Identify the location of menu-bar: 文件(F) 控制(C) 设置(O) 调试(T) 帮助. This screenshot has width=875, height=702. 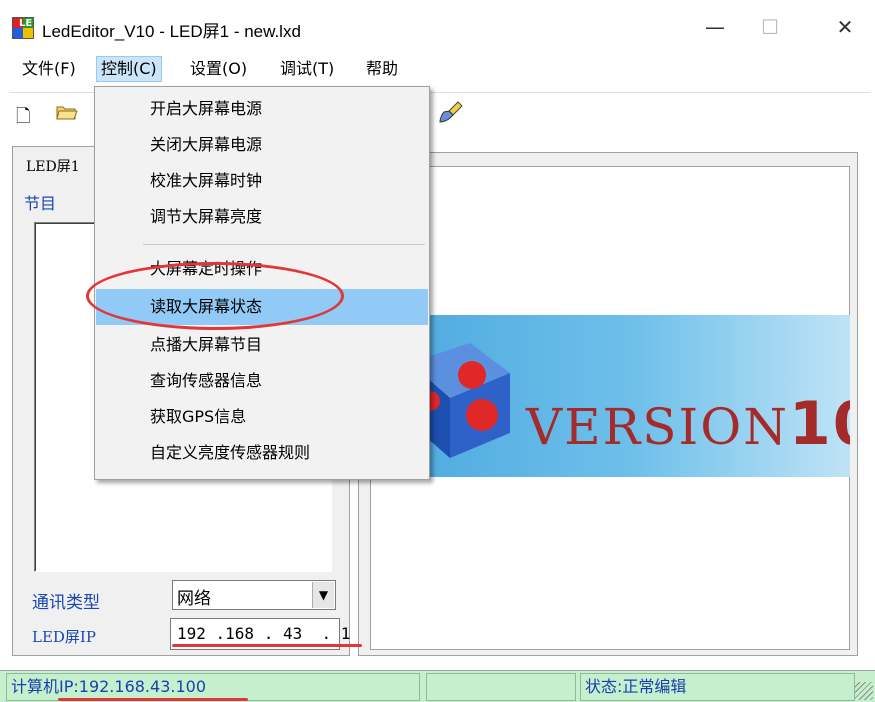
(437, 68).